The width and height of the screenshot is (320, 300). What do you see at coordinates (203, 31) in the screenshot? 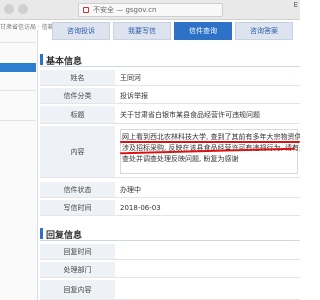
I see `tab-letter-query: 信件查询` at bounding box center [203, 31].